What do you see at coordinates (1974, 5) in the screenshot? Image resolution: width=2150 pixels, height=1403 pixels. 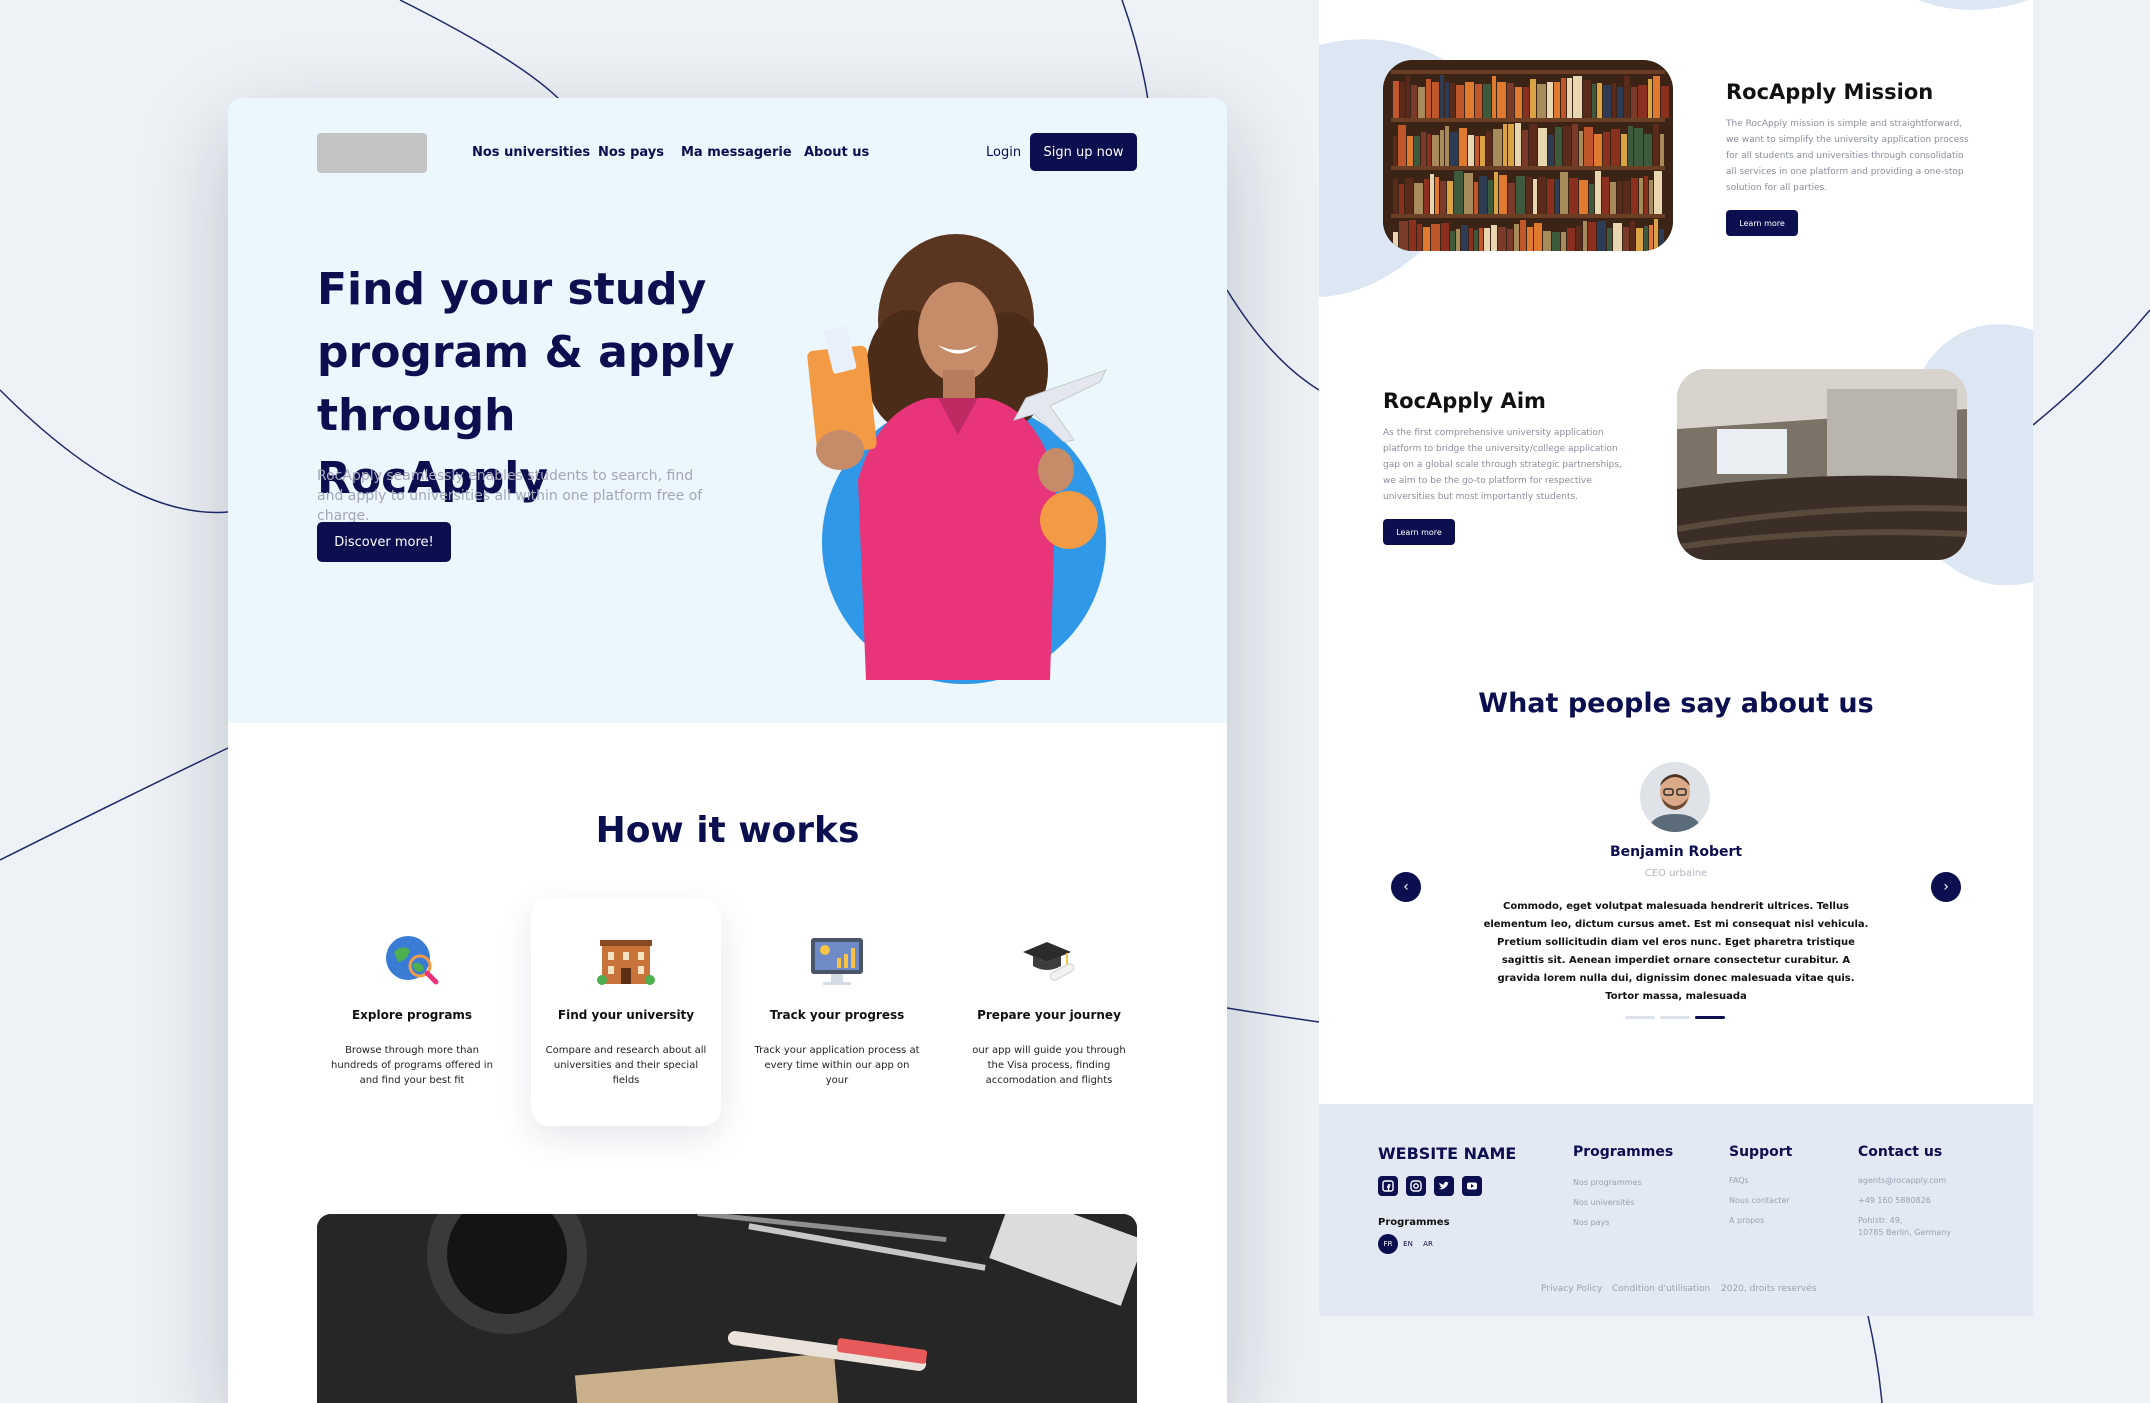 I see `decor-blob` at bounding box center [1974, 5].